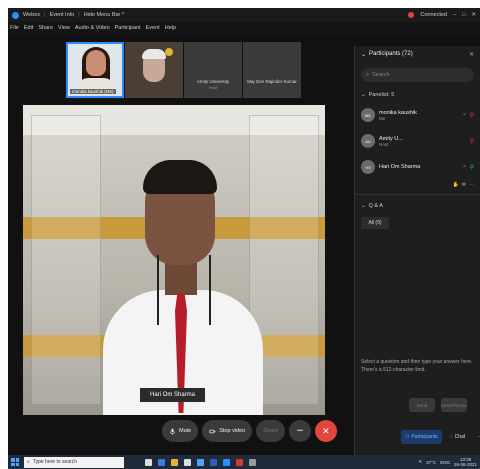 The image size is (480, 469). I want to click on weather-icon: ☀, so click(420, 461).